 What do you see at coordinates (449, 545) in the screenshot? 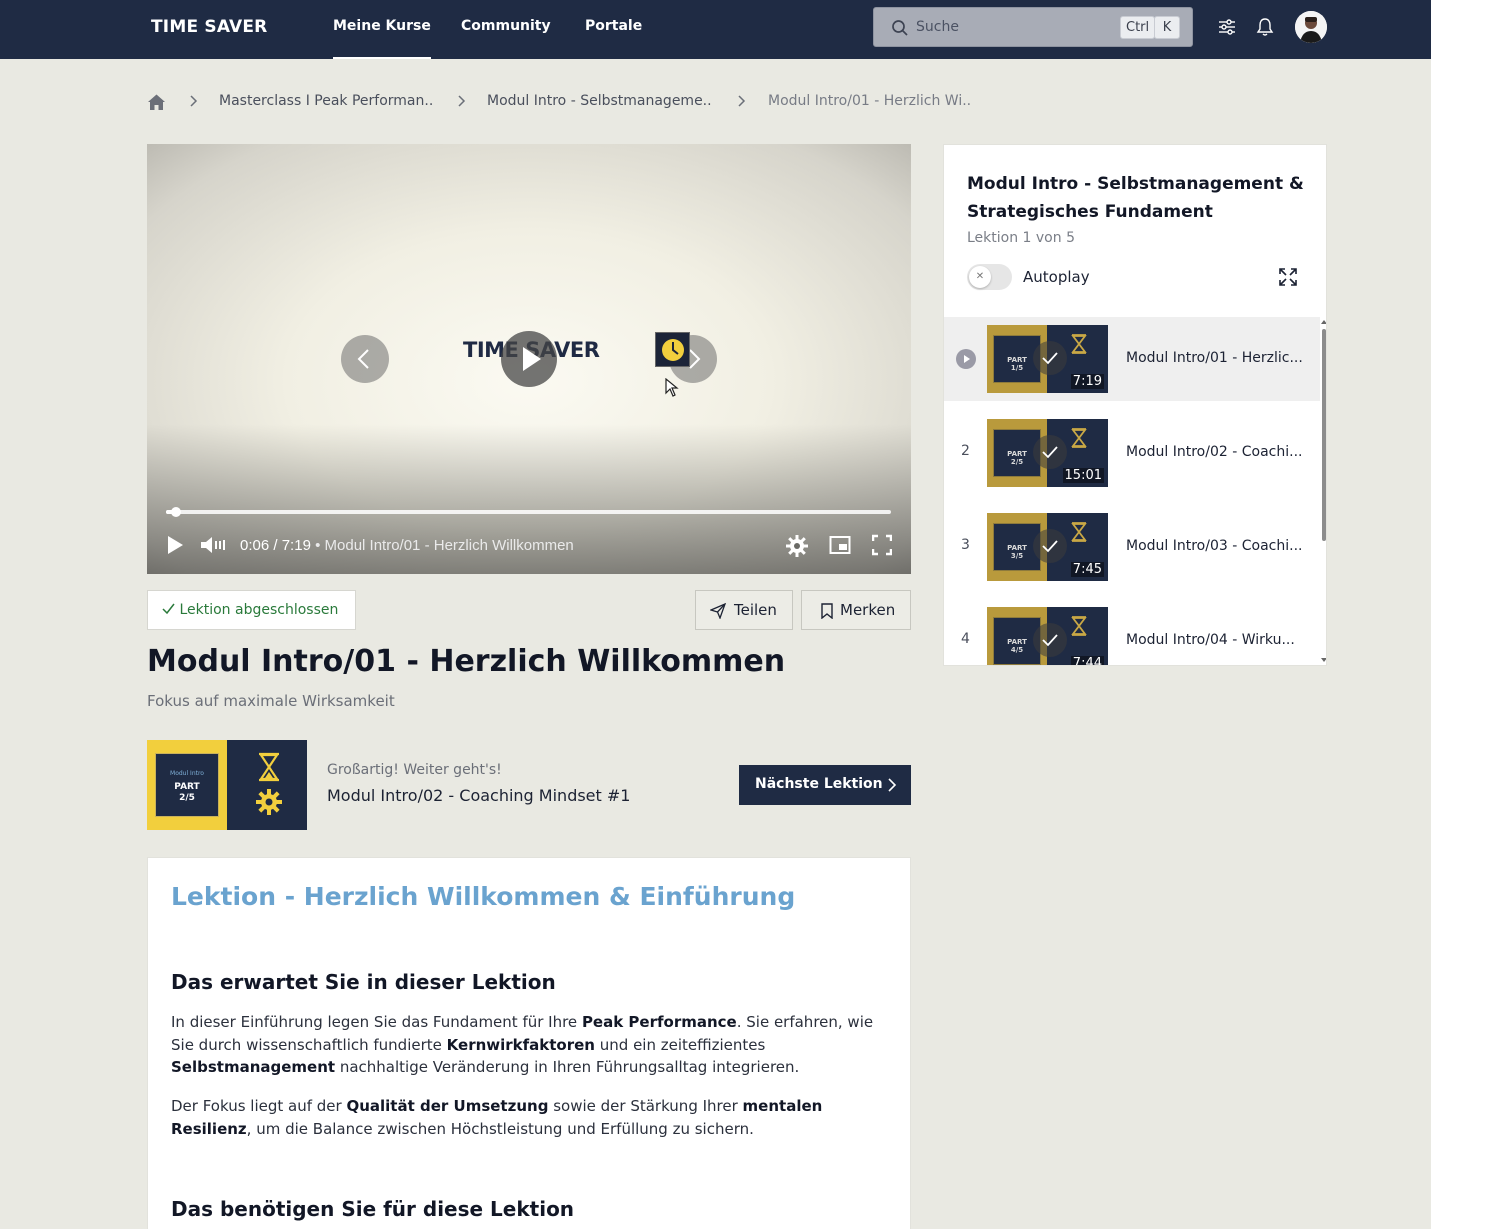
I see `video-title: Modul Intro/01 - Herzlich Willkommen` at bounding box center [449, 545].